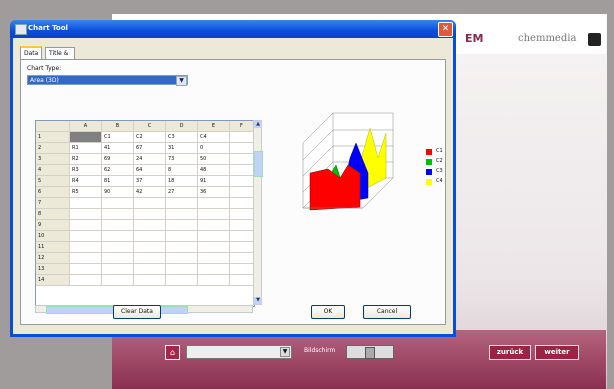  I want to click on dialog-titlebar: Chart Tool ✕, so click(233, 29).